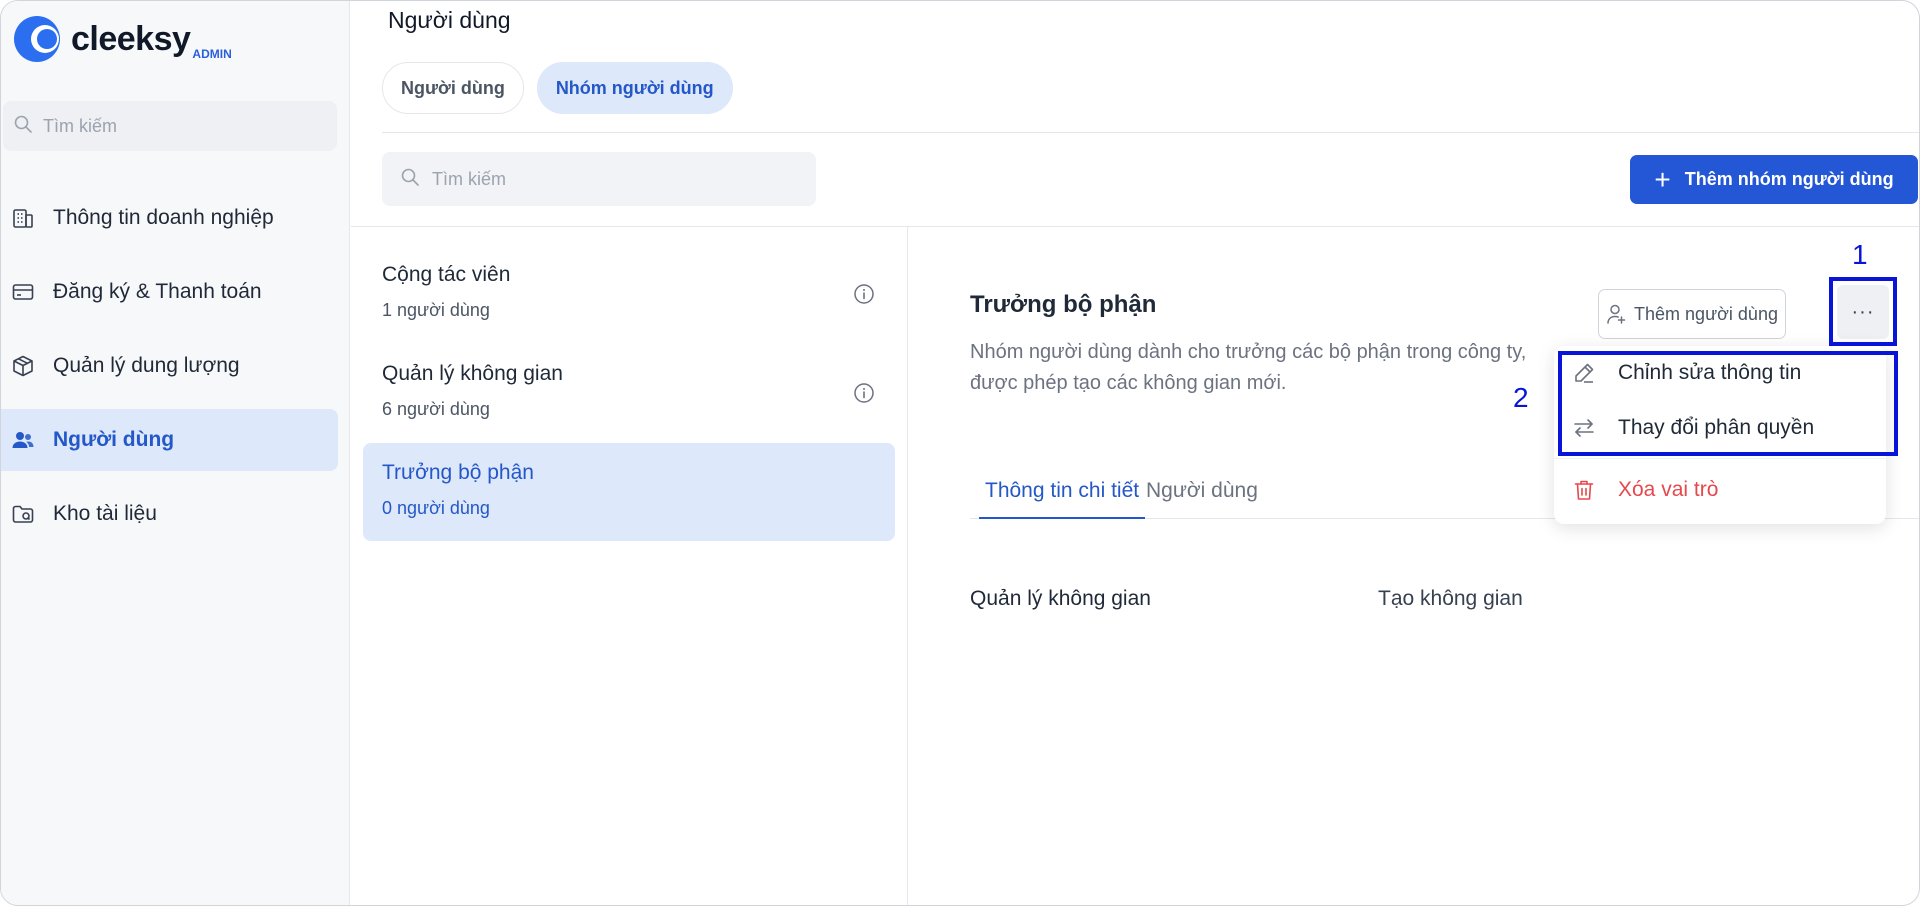 The height and width of the screenshot is (906, 1920). Describe the element at coordinates (629, 393) in the screenshot. I see `group-item-space-manager: Quản lý không gian 6 người dùng` at that location.